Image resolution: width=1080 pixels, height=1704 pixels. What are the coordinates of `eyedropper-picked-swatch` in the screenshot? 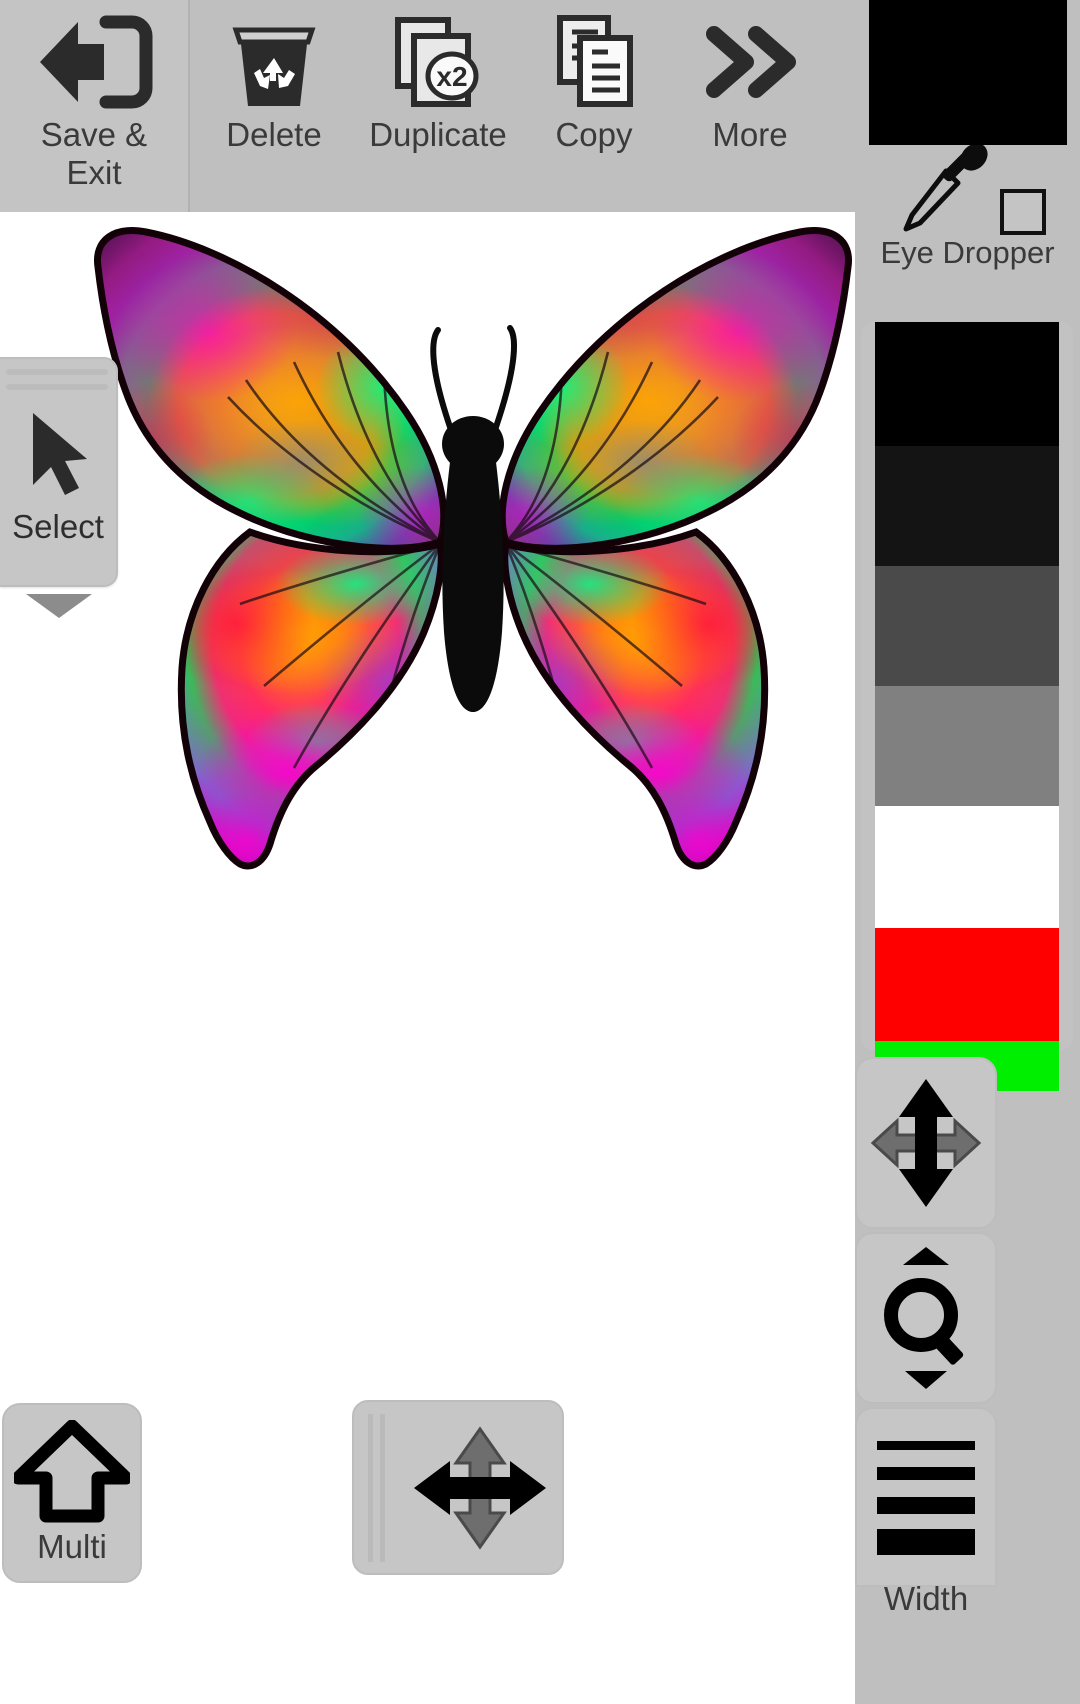 It's located at (1022, 212).